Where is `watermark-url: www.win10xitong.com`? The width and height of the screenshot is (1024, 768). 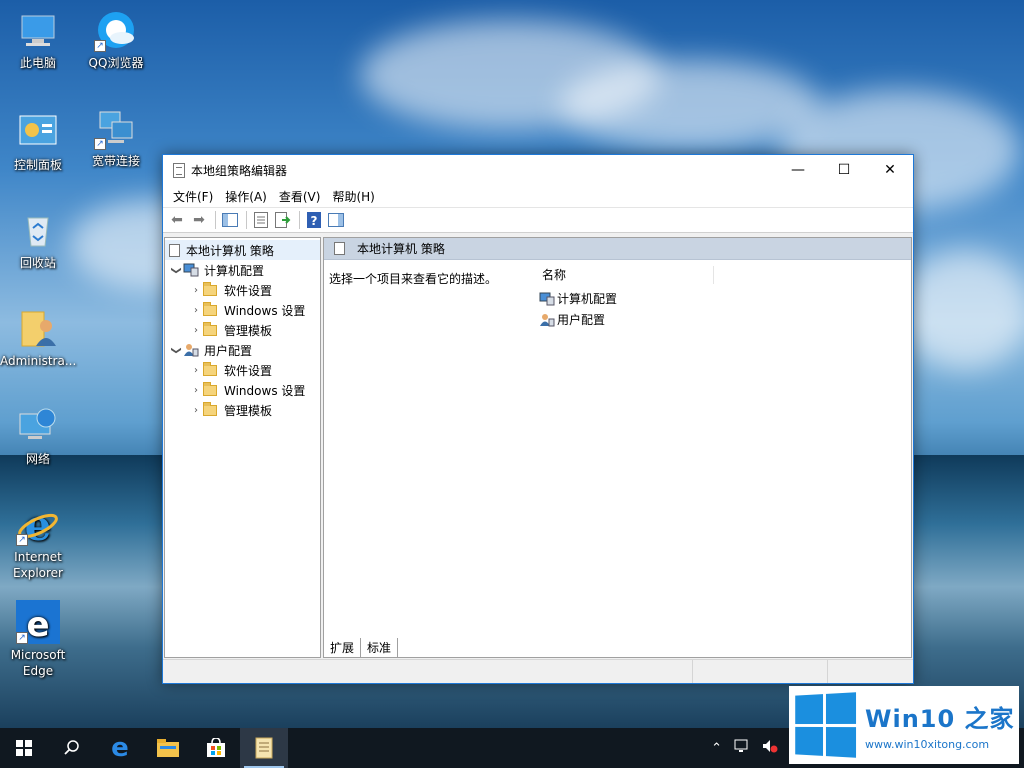 watermark-url: www.win10xitong.com is located at coordinates (927, 744).